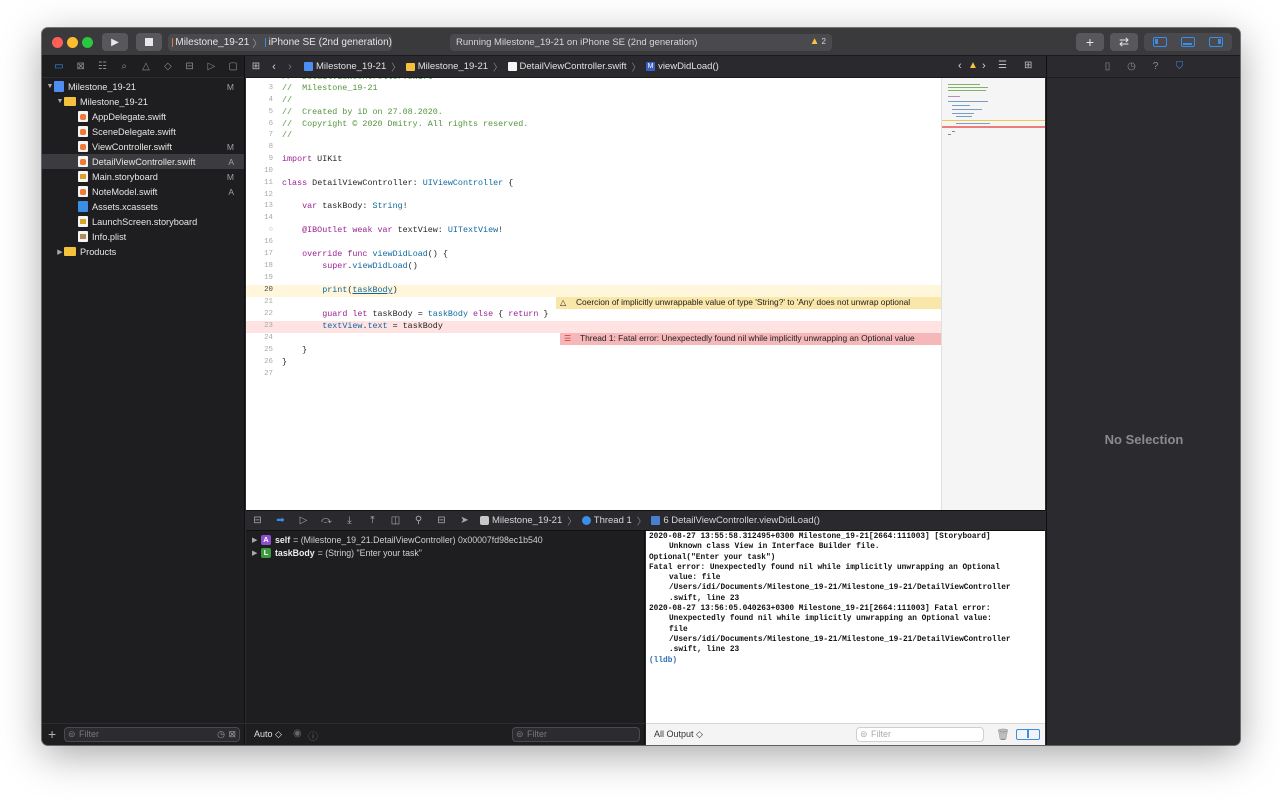 Image resolution: width=1280 pixels, height=800 pixels. Describe the element at coordinates (920, 734) in the screenshot. I see `console-filter-input: ⊜ Filter` at that location.